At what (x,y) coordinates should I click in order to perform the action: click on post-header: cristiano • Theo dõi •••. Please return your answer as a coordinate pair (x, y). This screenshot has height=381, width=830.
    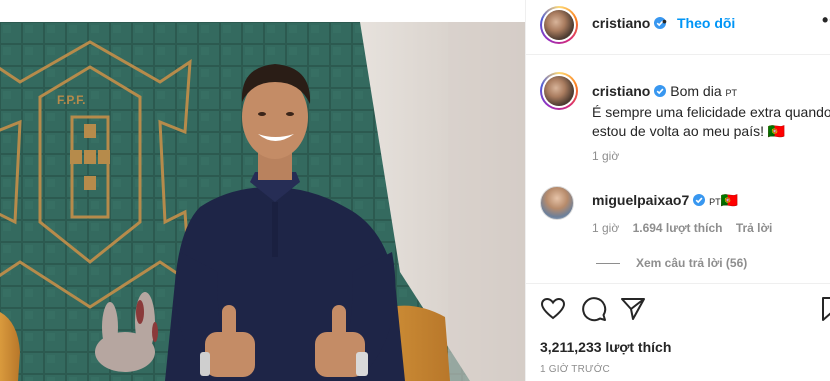
    Looking at the image, I should click on (678, 27).